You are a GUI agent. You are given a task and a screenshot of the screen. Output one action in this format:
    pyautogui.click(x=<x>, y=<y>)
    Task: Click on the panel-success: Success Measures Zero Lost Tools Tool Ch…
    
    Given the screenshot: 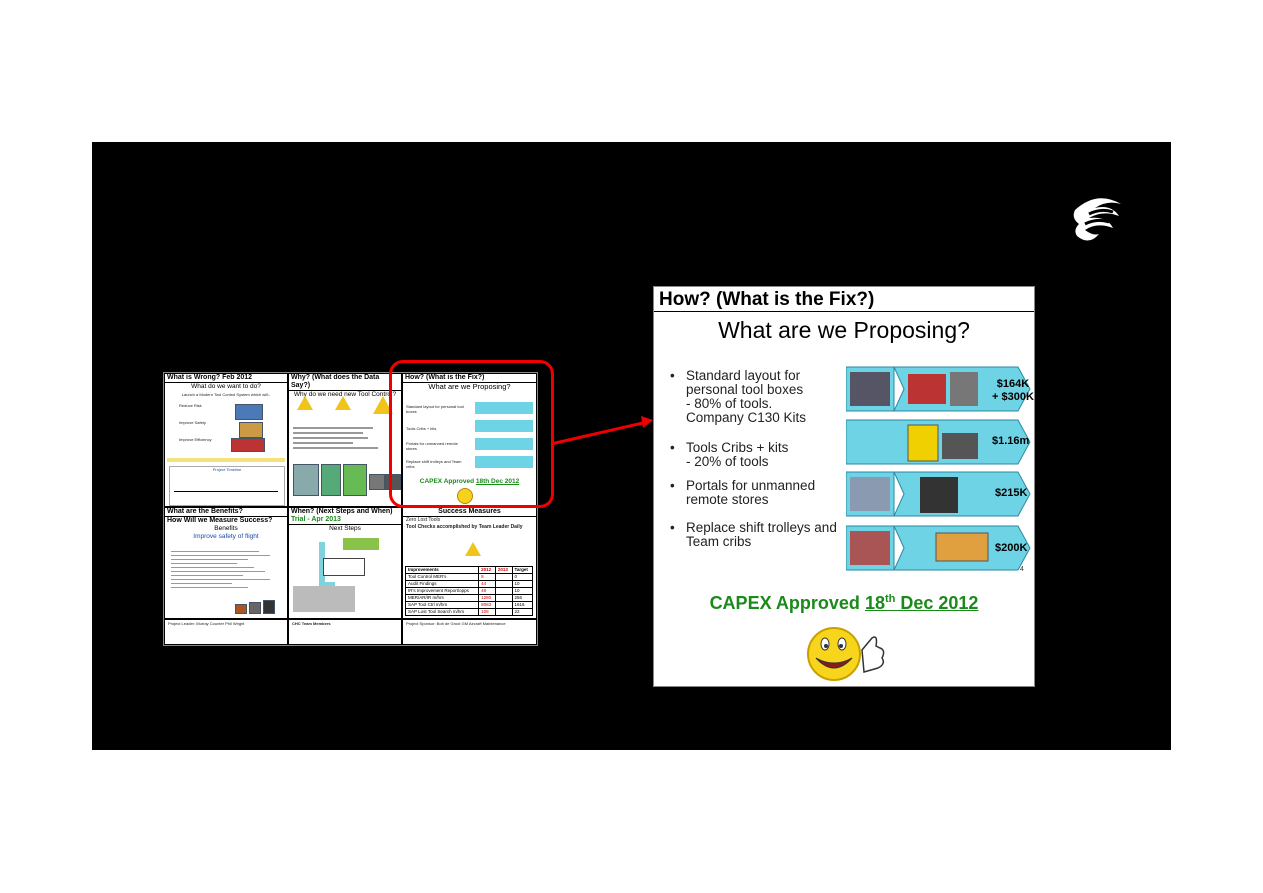 What is the action you would take?
    pyautogui.click(x=469, y=563)
    